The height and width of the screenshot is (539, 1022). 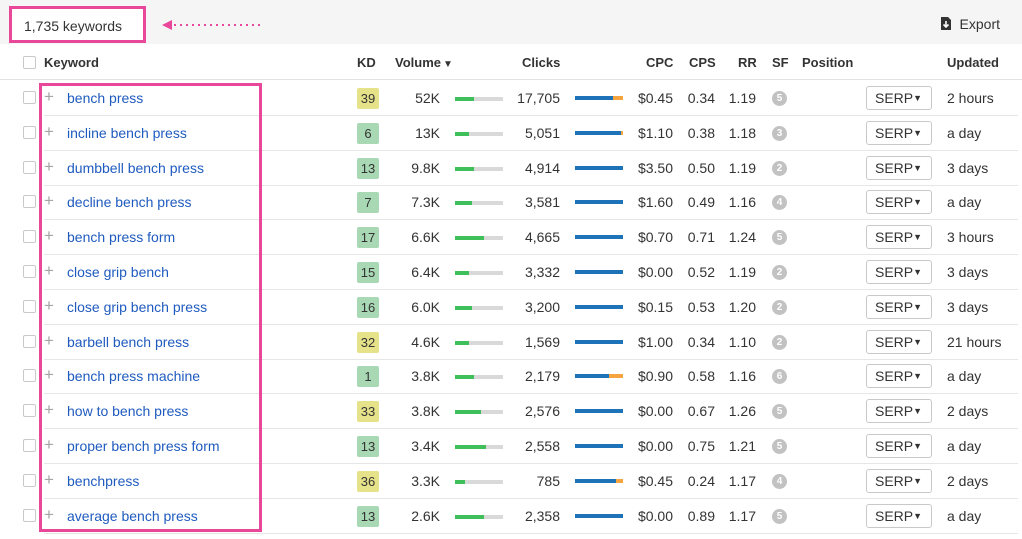 What do you see at coordinates (616, 376) in the screenshot?
I see `clicks-paid-fill` at bounding box center [616, 376].